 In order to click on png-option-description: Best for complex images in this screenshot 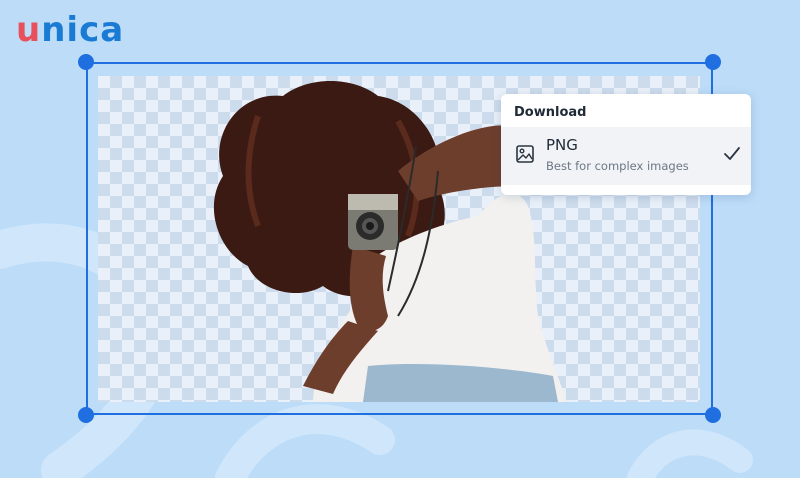, I will do `click(617, 166)`.